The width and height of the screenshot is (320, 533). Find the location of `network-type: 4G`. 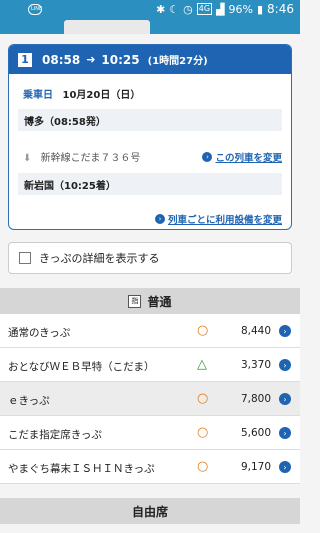

network-type: 4G is located at coordinates (204, 9).